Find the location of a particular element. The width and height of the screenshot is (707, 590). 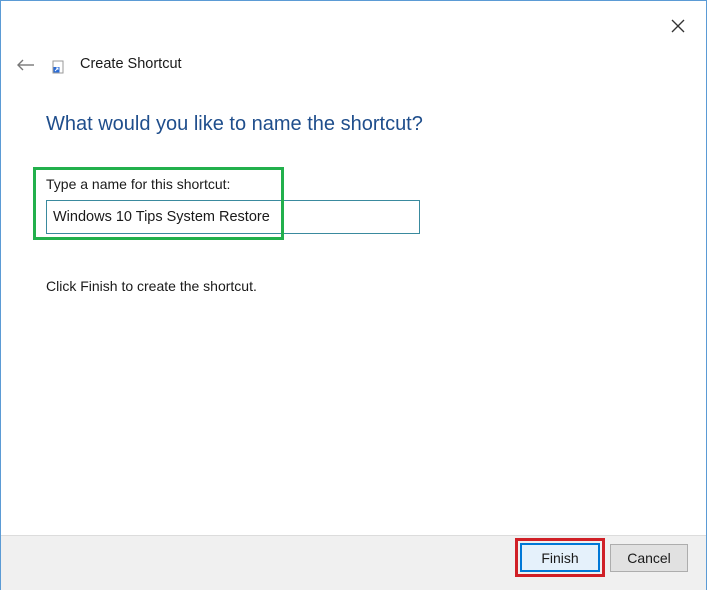

annotation-highlight-red is located at coordinates (560, 557).